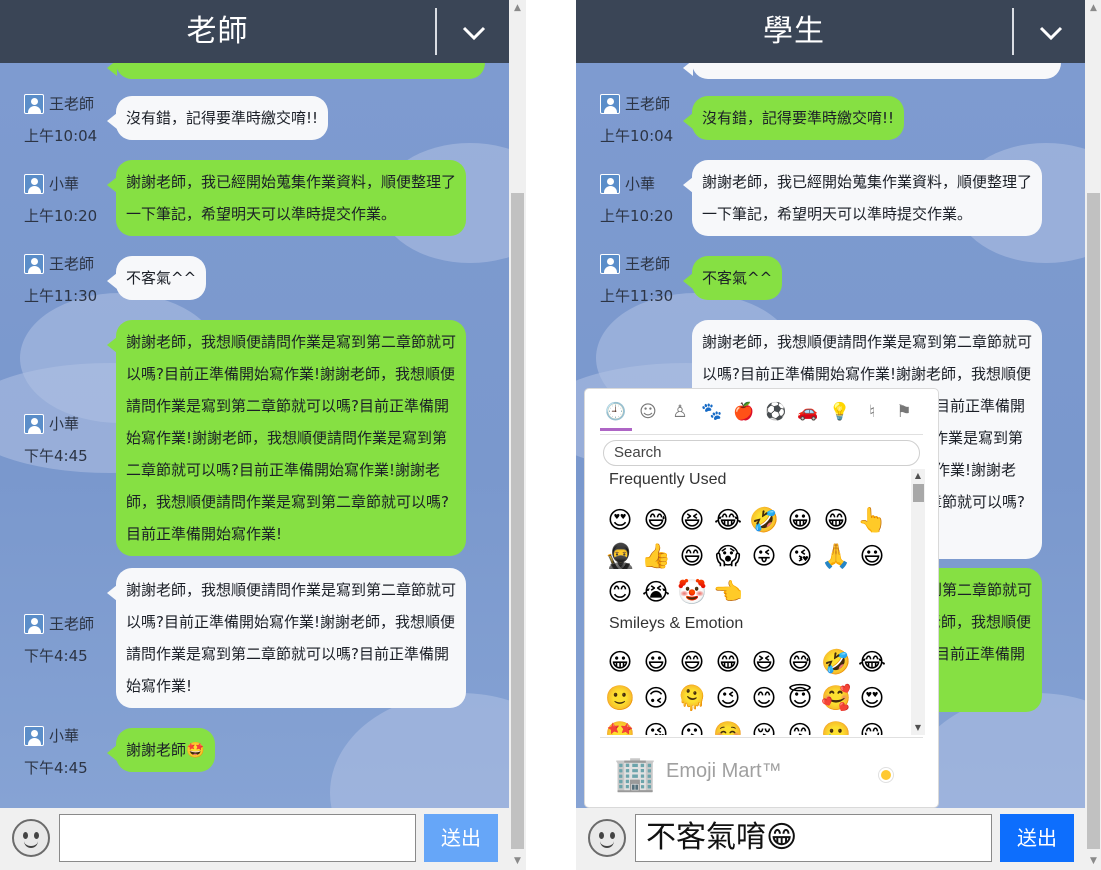 The height and width of the screenshot is (870, 1101). Describe the element at coordinates (761, 453) in the screenshot. I see `emoji-search-input: Search` at that location.